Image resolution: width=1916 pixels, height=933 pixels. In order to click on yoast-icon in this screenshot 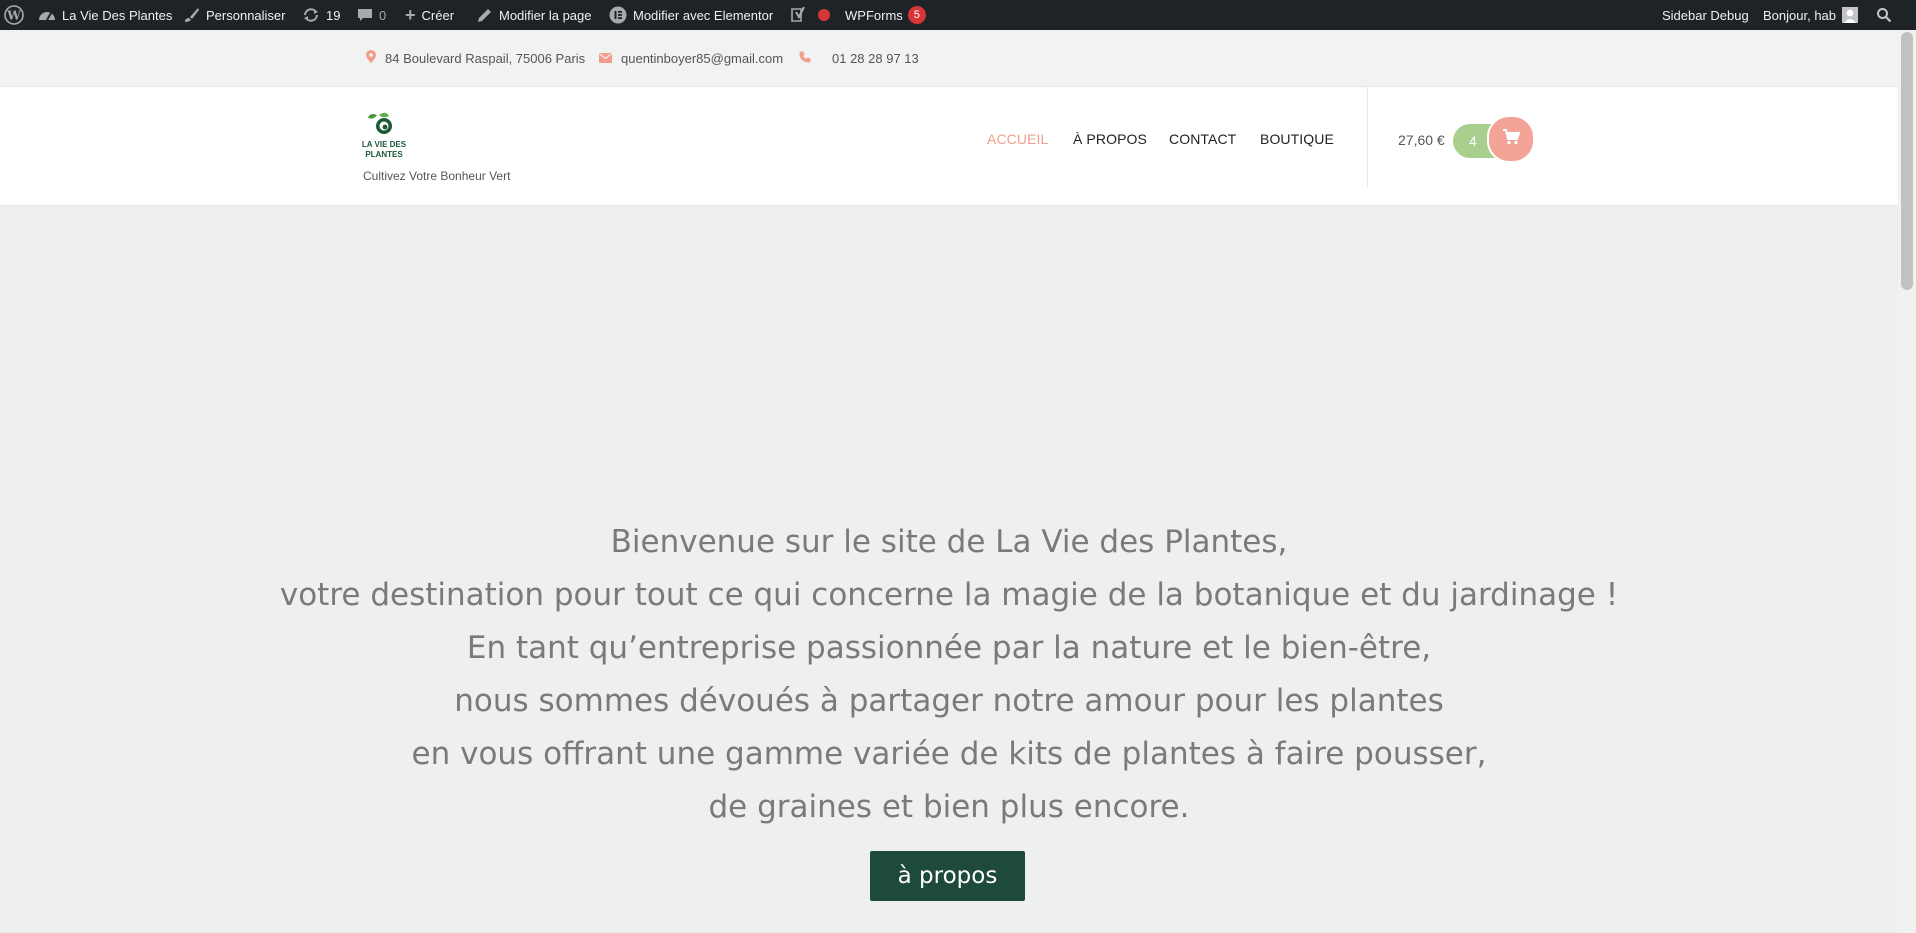, I will do `click(799, 15)`.